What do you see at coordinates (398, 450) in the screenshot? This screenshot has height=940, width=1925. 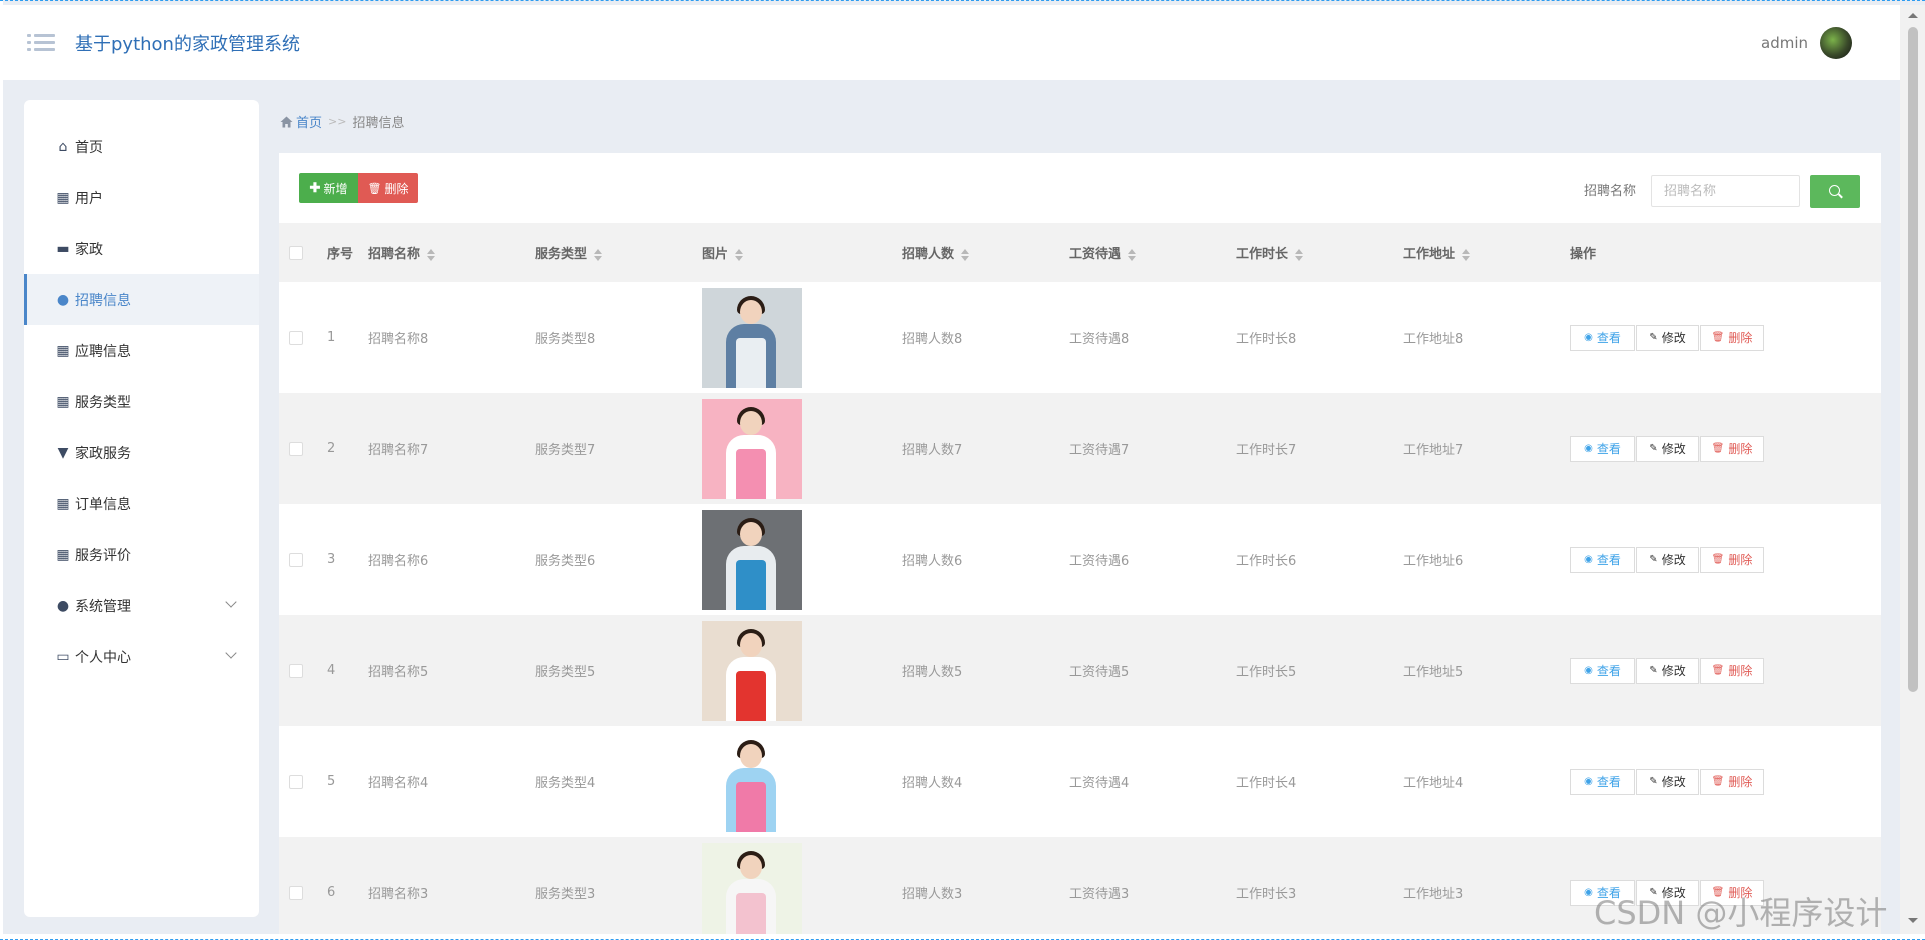 I see `cell-name: 招聘名称7` at bounding box center [398, 450].